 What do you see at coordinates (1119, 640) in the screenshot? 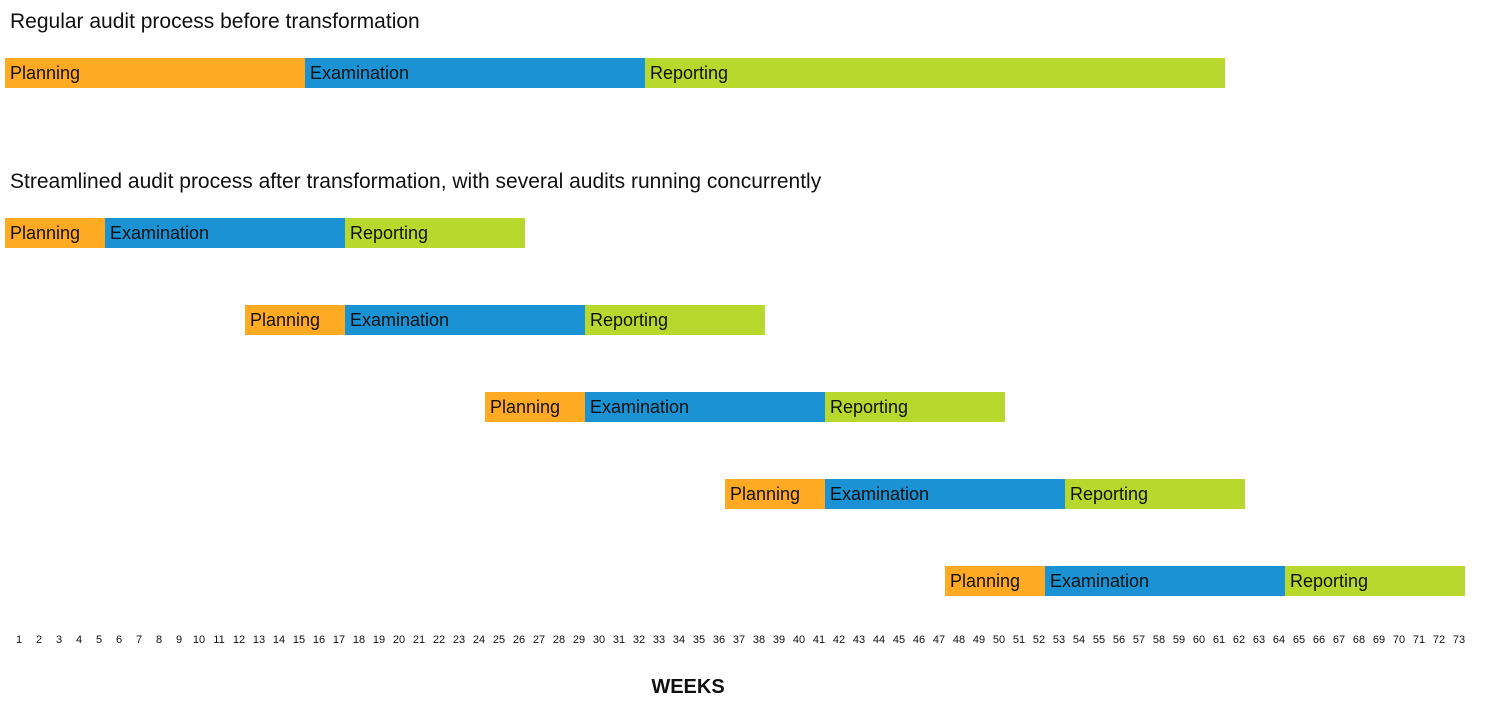
I see `x-tick-label: 56` at bounding box center [1119, 640].